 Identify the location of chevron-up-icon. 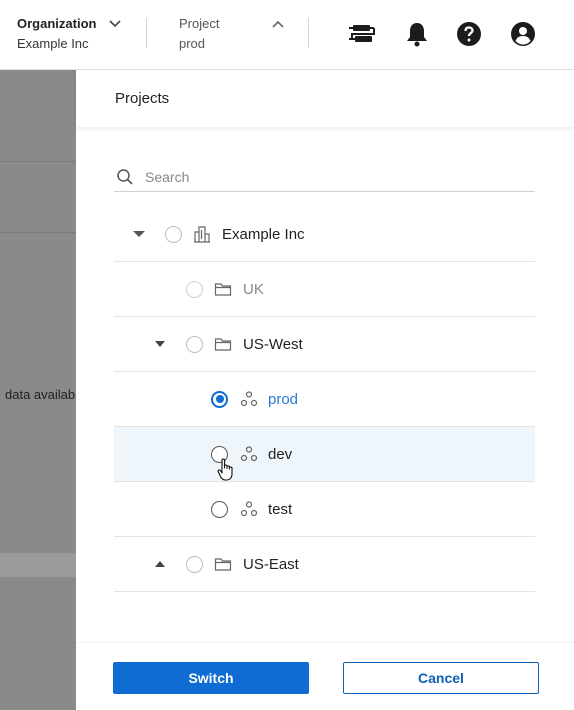
(278, 24).